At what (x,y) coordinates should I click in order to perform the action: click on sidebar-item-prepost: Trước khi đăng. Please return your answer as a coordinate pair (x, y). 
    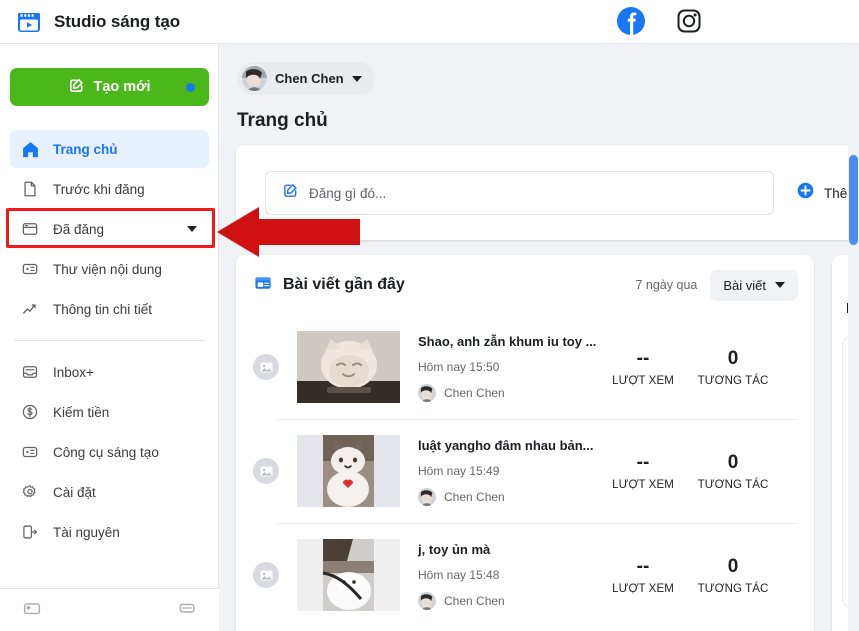
    Looking at the image, I should click on (109, 189).